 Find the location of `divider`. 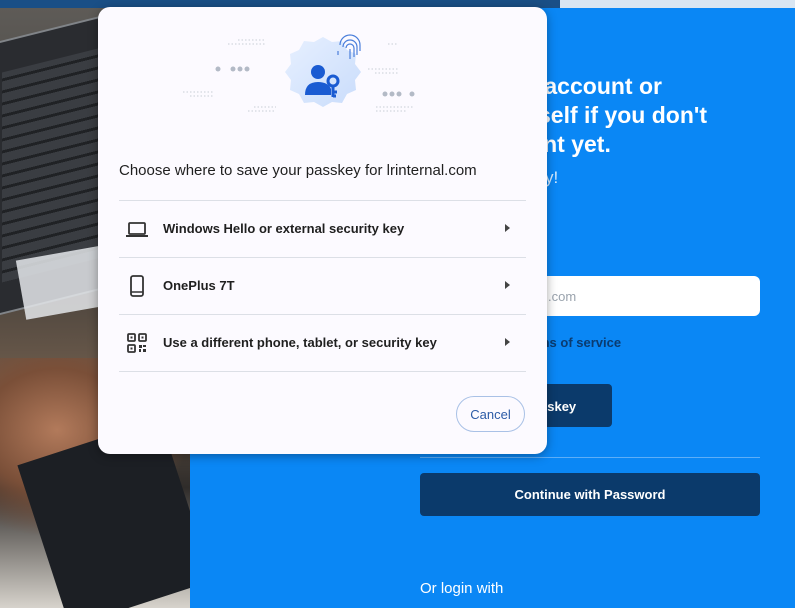

divider is located at coordinates (590, 457).